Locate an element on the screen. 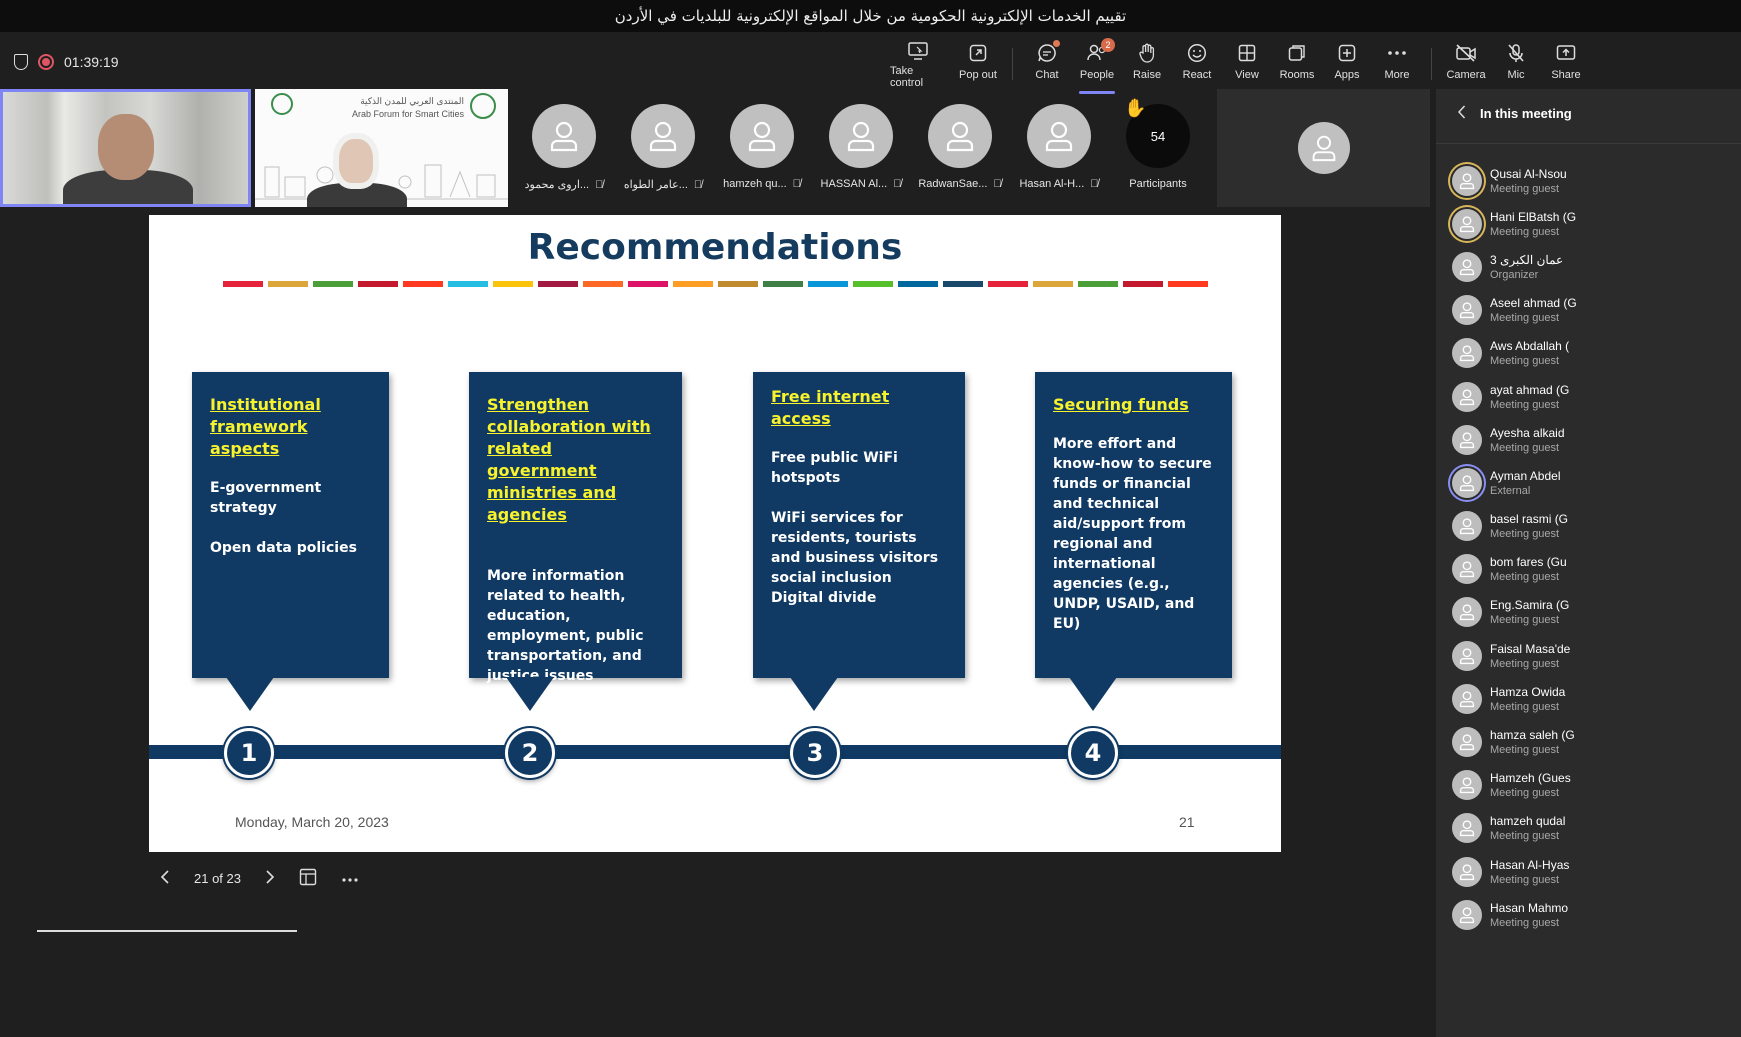 The height and width of the screenshot is (1037, 1741). person-name: Qusai Al-Nsou is located at coordinates (1528, 173).